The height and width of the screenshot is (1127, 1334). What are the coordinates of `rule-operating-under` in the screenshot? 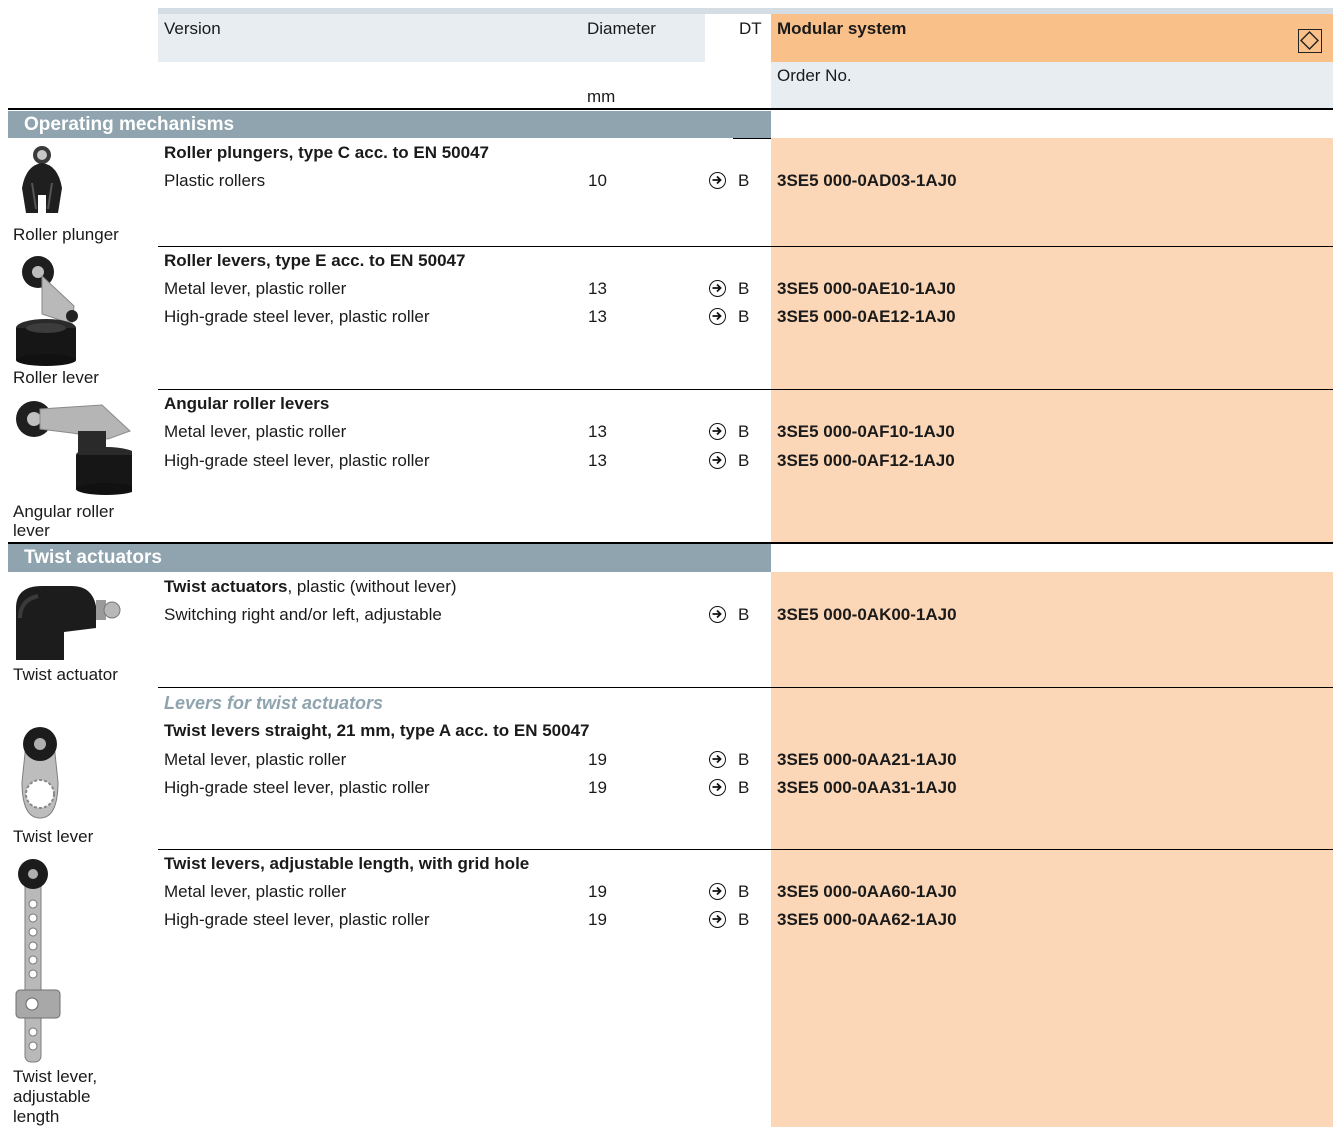 It's located at (752, 138).